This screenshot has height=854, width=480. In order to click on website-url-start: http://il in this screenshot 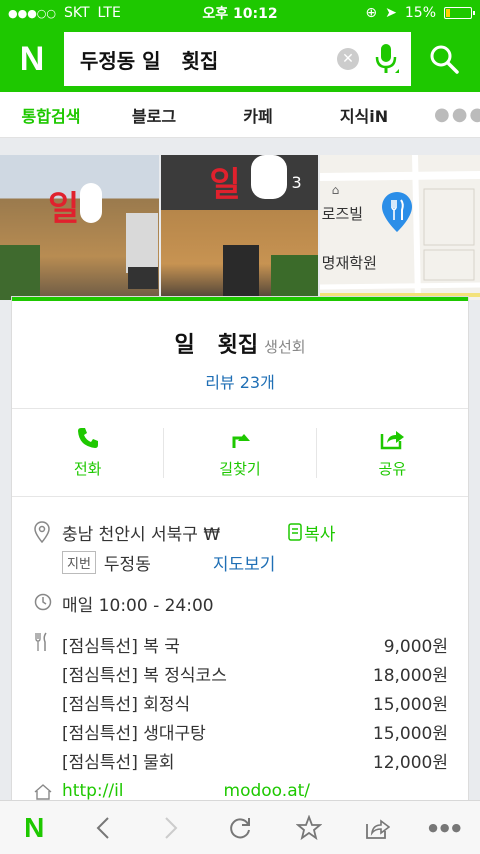, I will do `click(93, 791)`.